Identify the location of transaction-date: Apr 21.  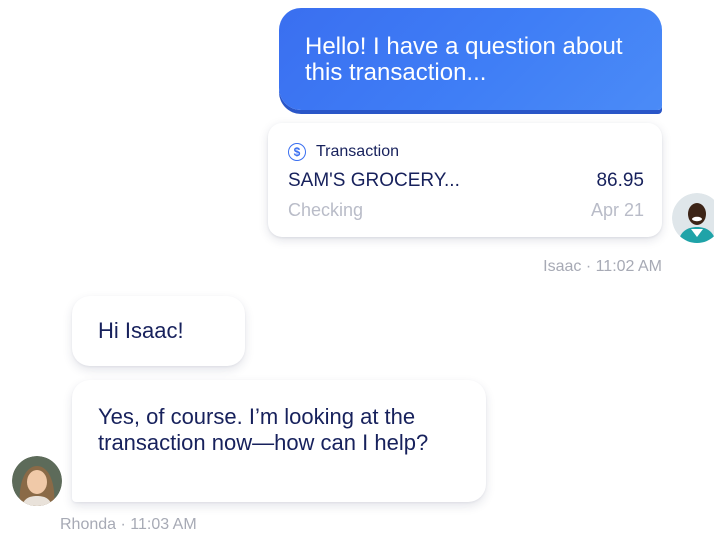
(617, 210).